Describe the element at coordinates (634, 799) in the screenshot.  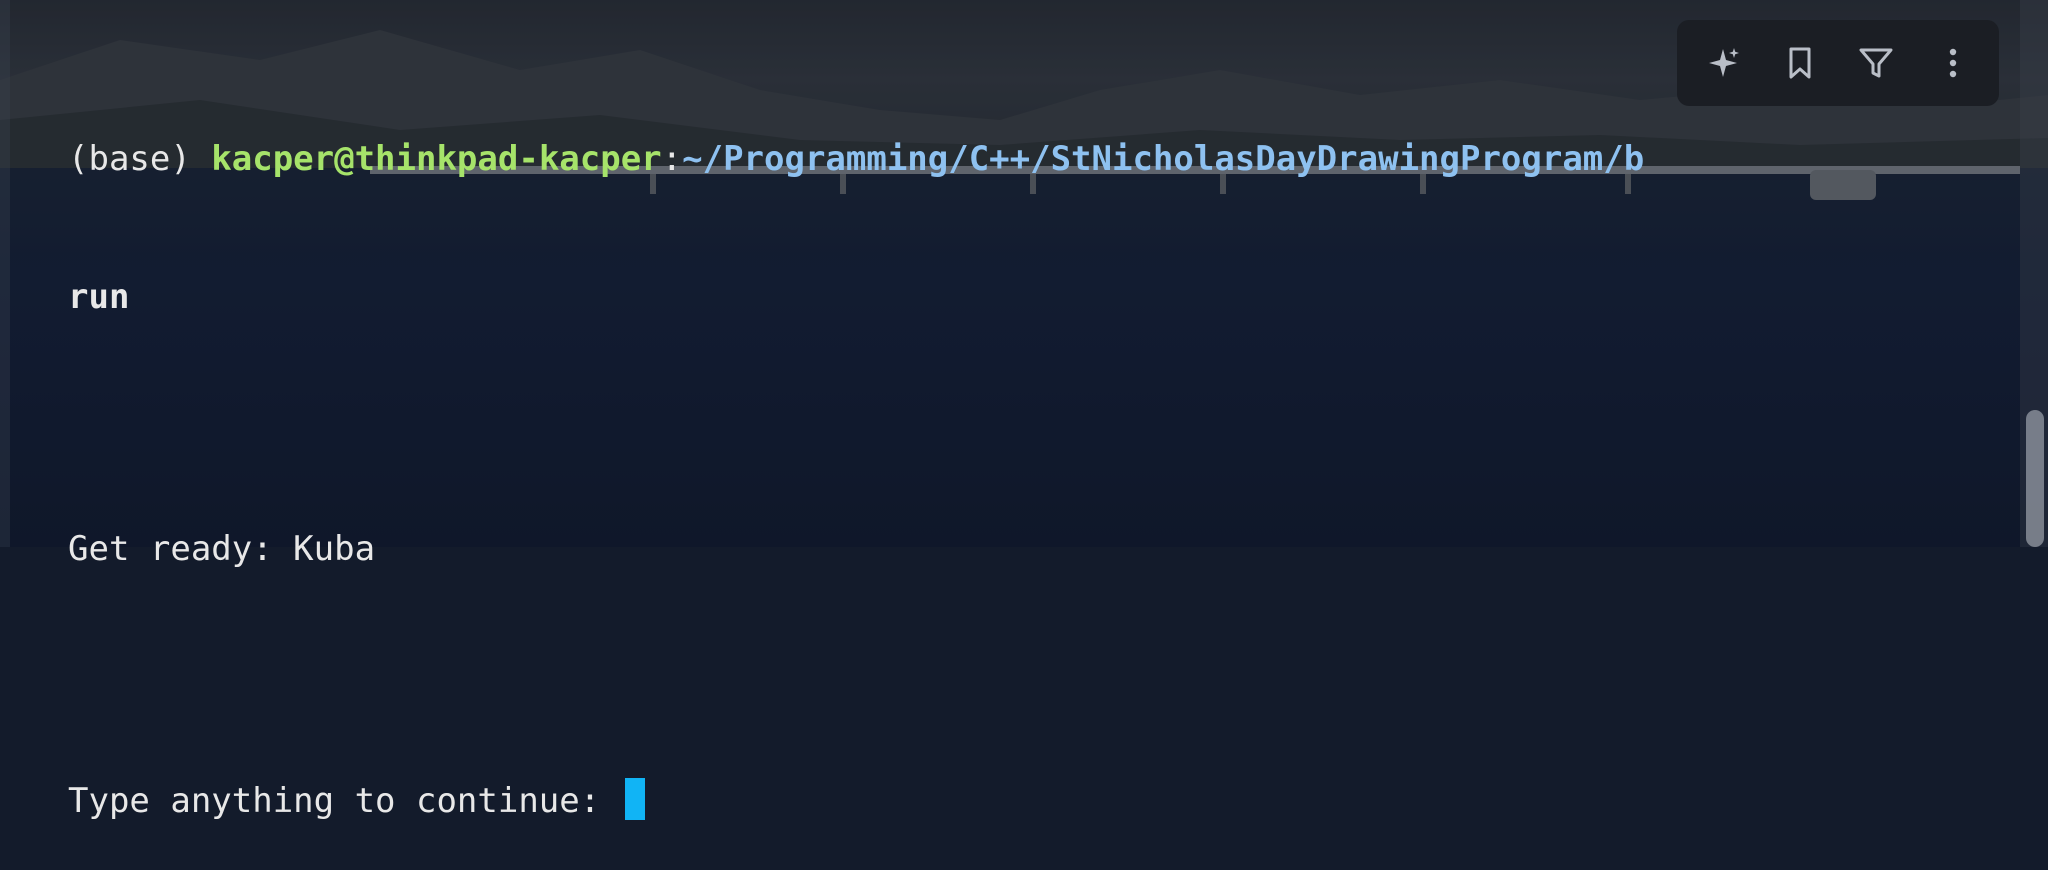
I see `text-cursor` at that location.